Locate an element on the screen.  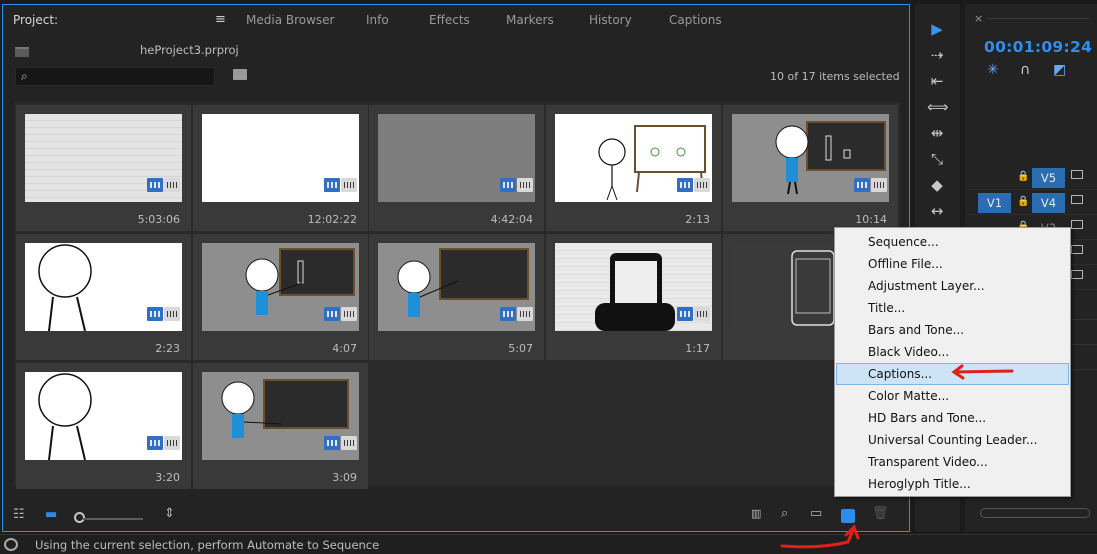
clip-tile: 5:03:06 is located at coordinates (103, 168).